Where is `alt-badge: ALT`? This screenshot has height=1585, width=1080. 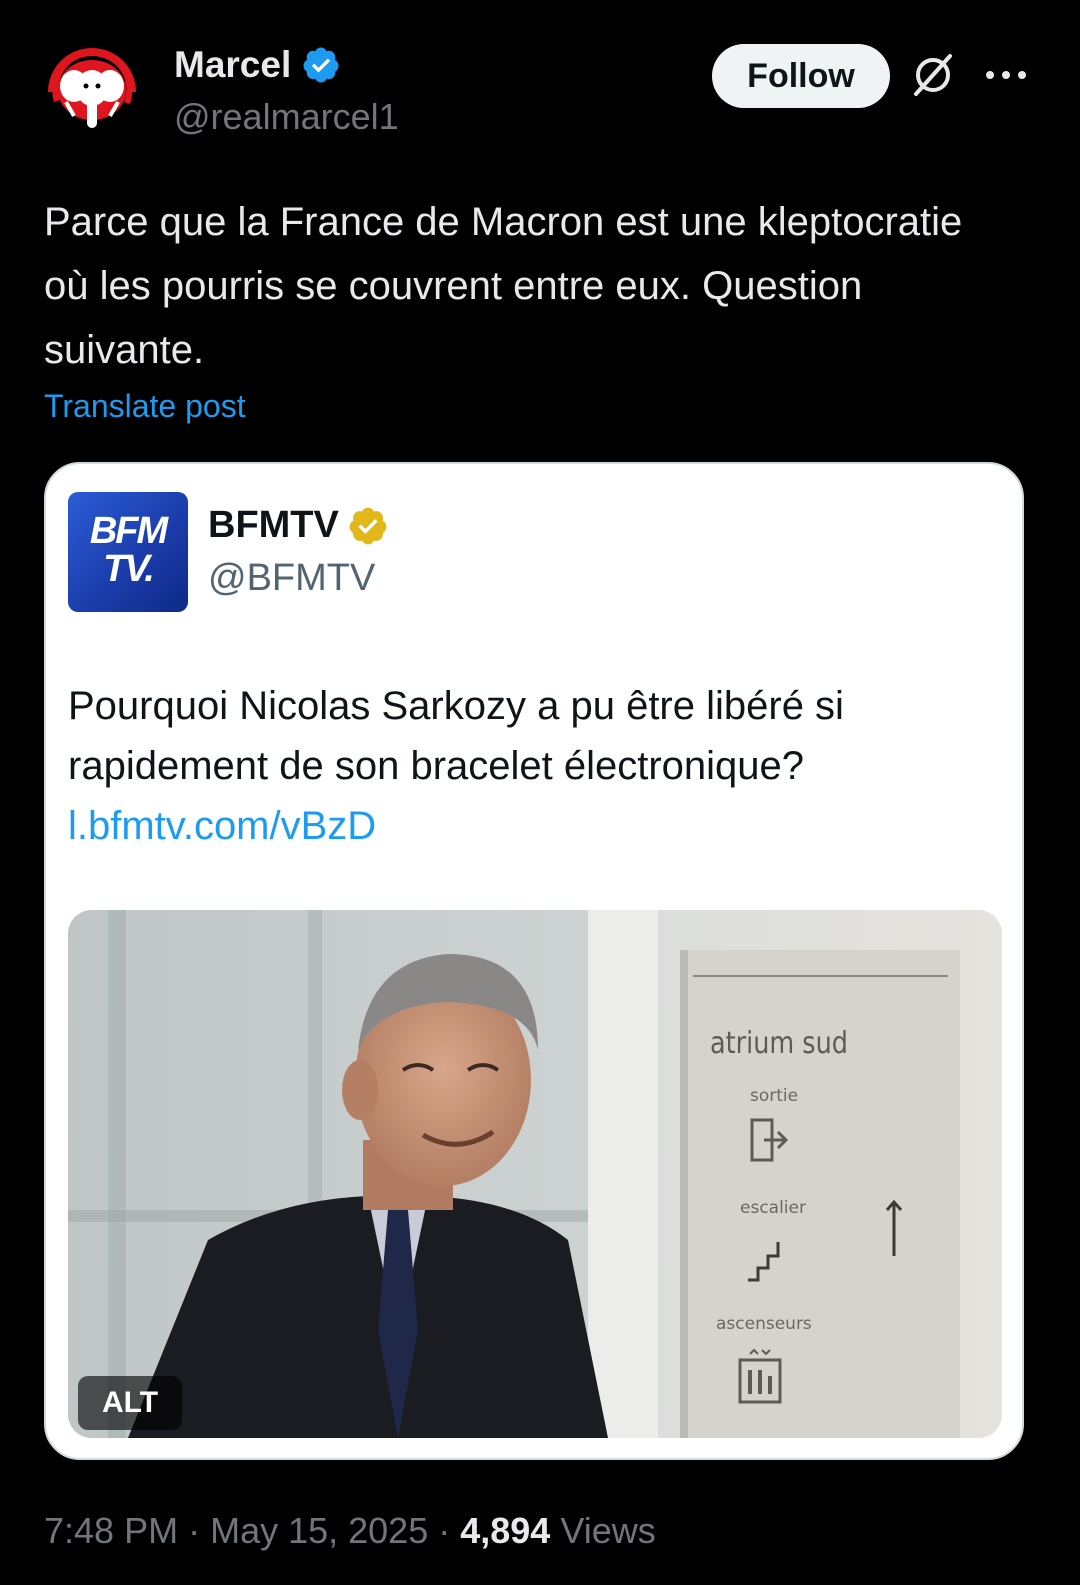
alt-badge: ALT is located at coordinates (130, 1403).